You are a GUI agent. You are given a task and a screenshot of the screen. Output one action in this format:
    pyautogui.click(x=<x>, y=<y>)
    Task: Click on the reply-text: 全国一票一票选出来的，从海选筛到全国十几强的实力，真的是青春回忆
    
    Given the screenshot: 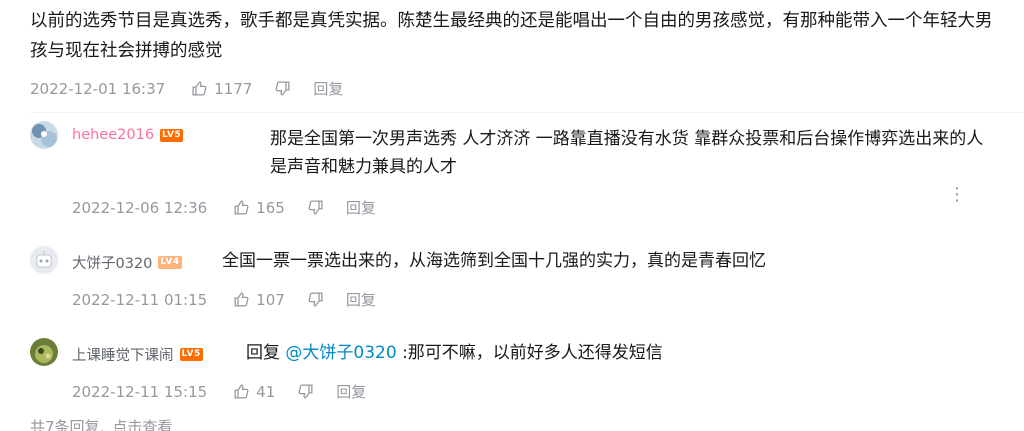 What is the action you would take?
    pyautogui.click(x=494, y=261)
    